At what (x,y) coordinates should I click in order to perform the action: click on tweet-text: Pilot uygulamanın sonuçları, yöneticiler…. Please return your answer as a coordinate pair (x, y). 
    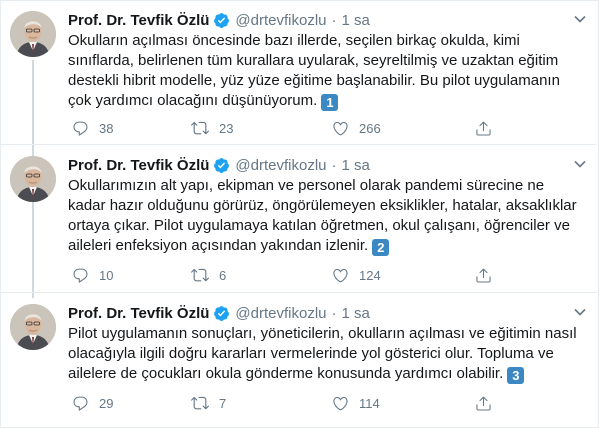
    Looking at the image, I should click on (328, 354).